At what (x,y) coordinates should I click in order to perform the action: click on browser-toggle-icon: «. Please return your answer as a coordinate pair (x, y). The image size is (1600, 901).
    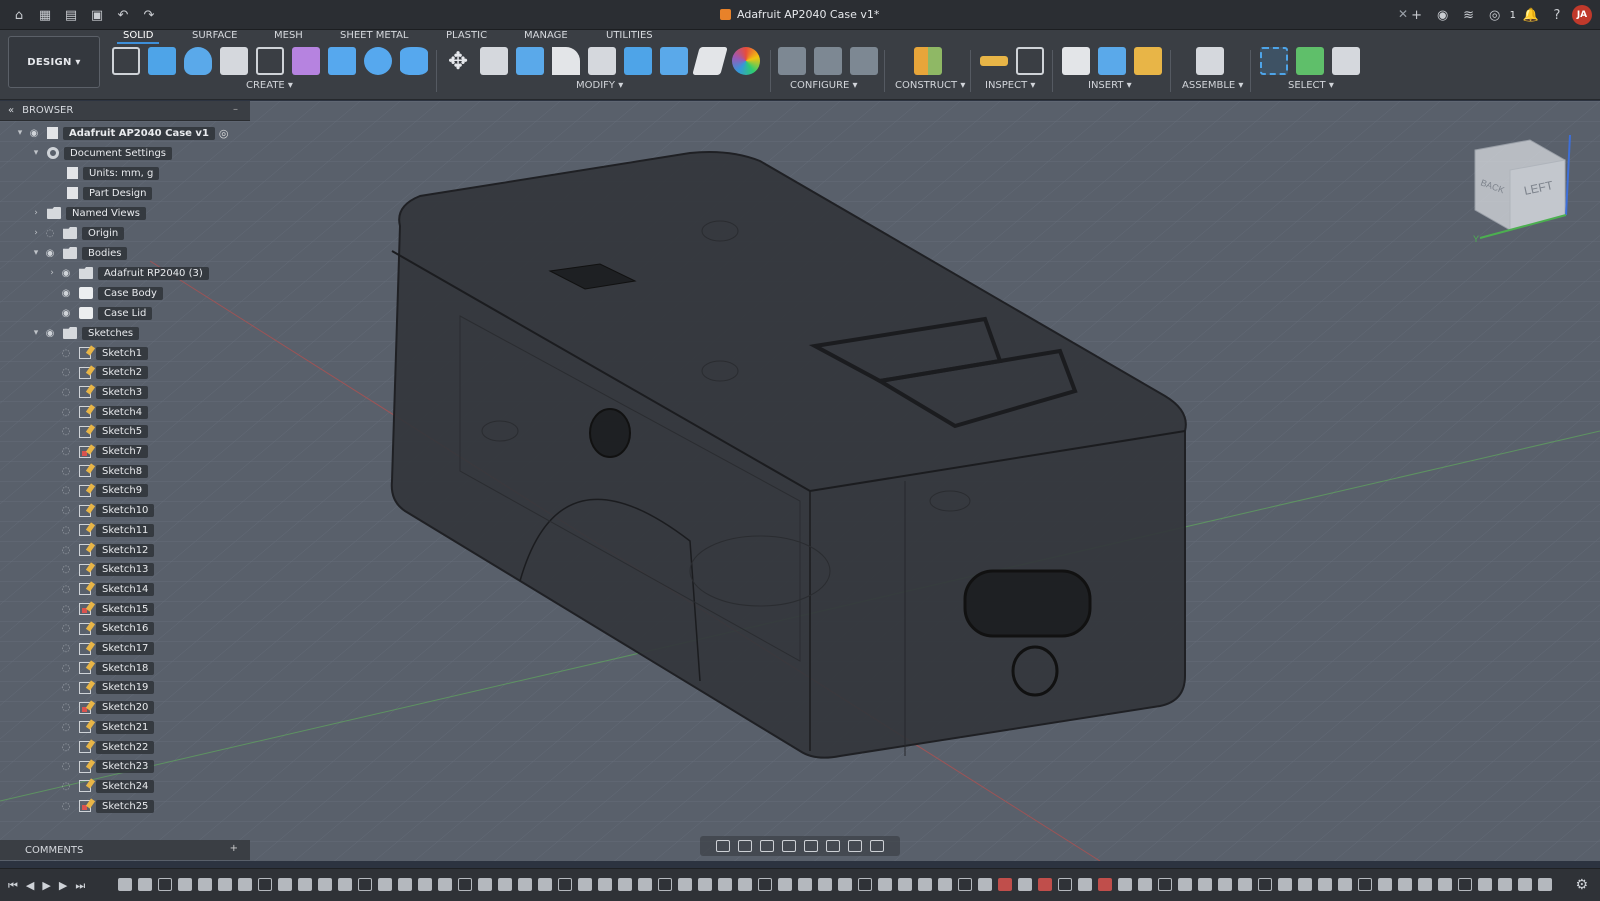
    Looking at the image, I should click on (11, 110).